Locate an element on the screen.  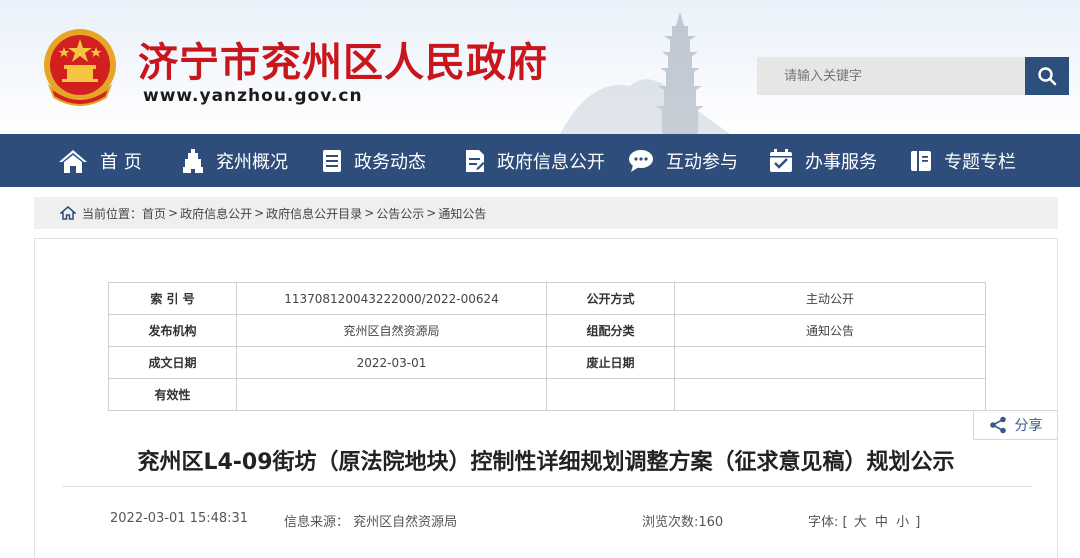
font-bracket-open: [ is located at coordinates (845, 522).